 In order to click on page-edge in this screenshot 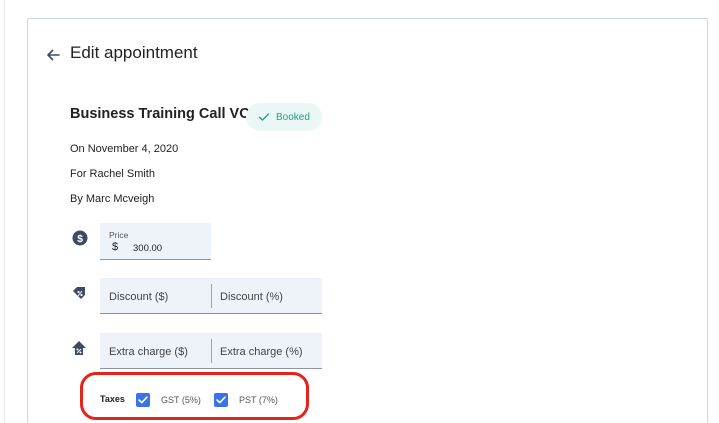, I will do `click(4, 211)`.